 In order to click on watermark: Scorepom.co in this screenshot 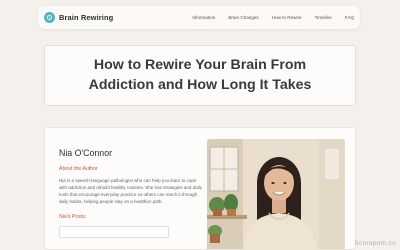, I will do `click(375, 243)`.